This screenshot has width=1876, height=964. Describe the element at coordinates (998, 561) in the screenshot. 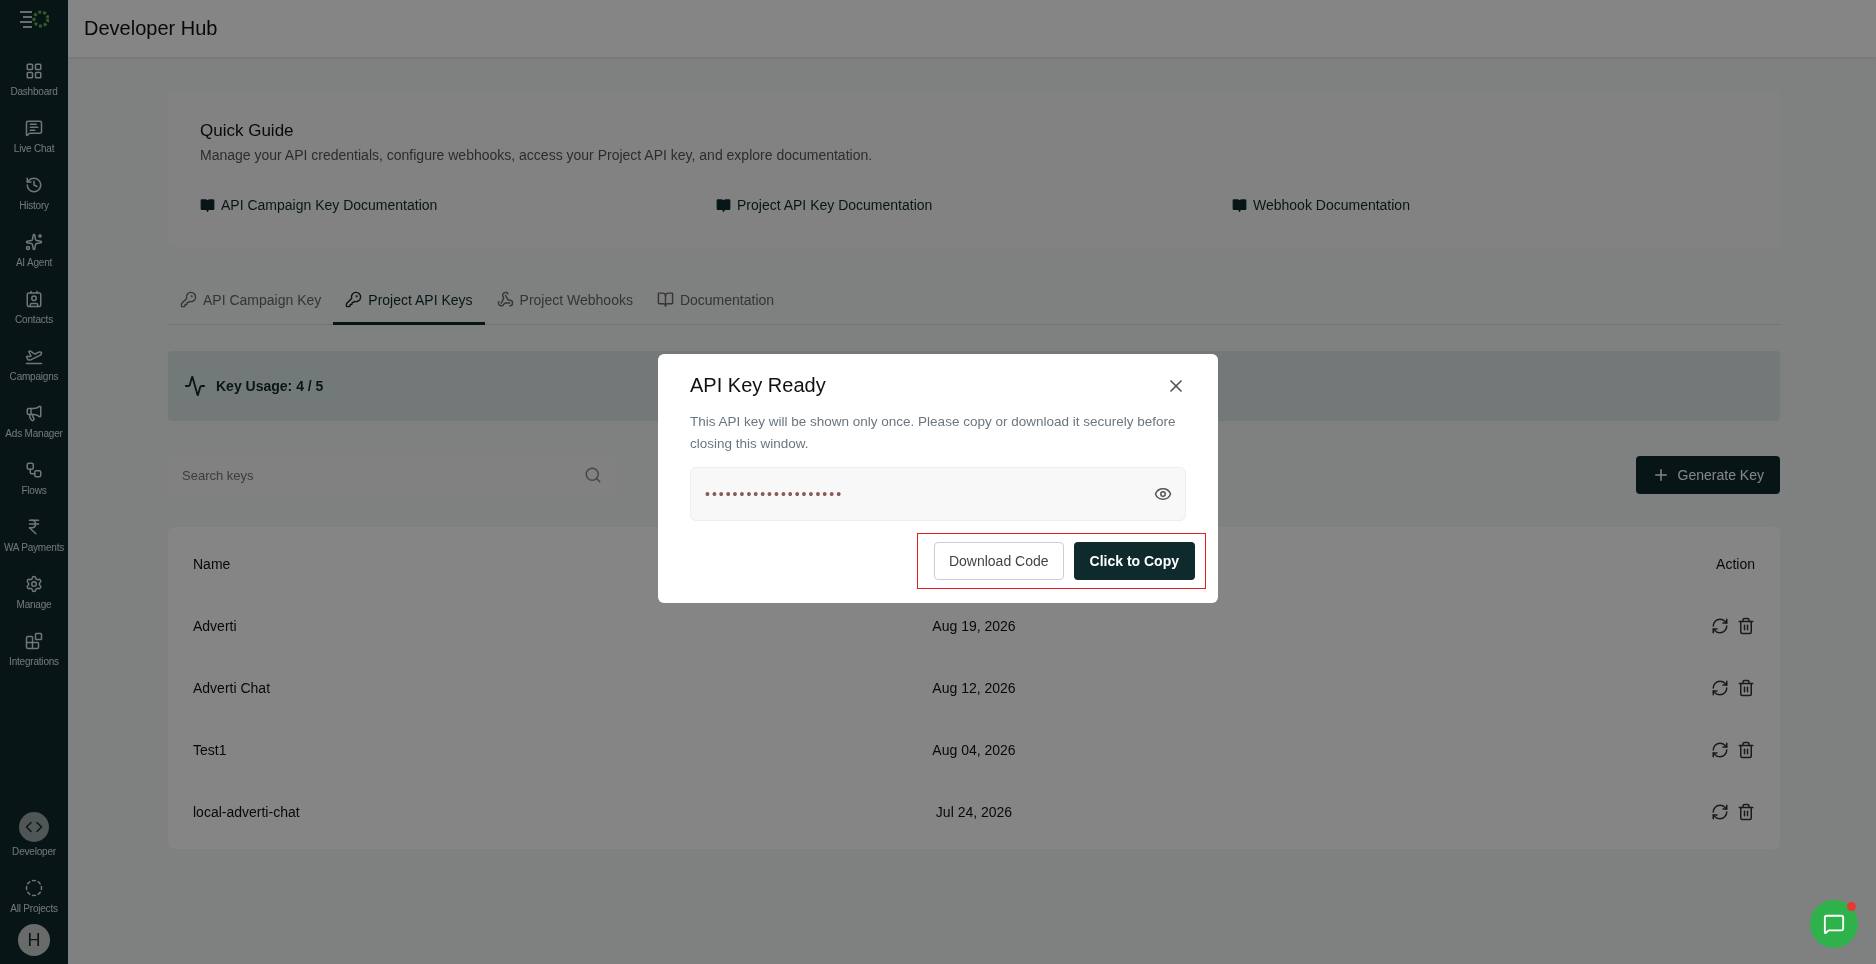

I see `download-code-button: Download Code` at that location.